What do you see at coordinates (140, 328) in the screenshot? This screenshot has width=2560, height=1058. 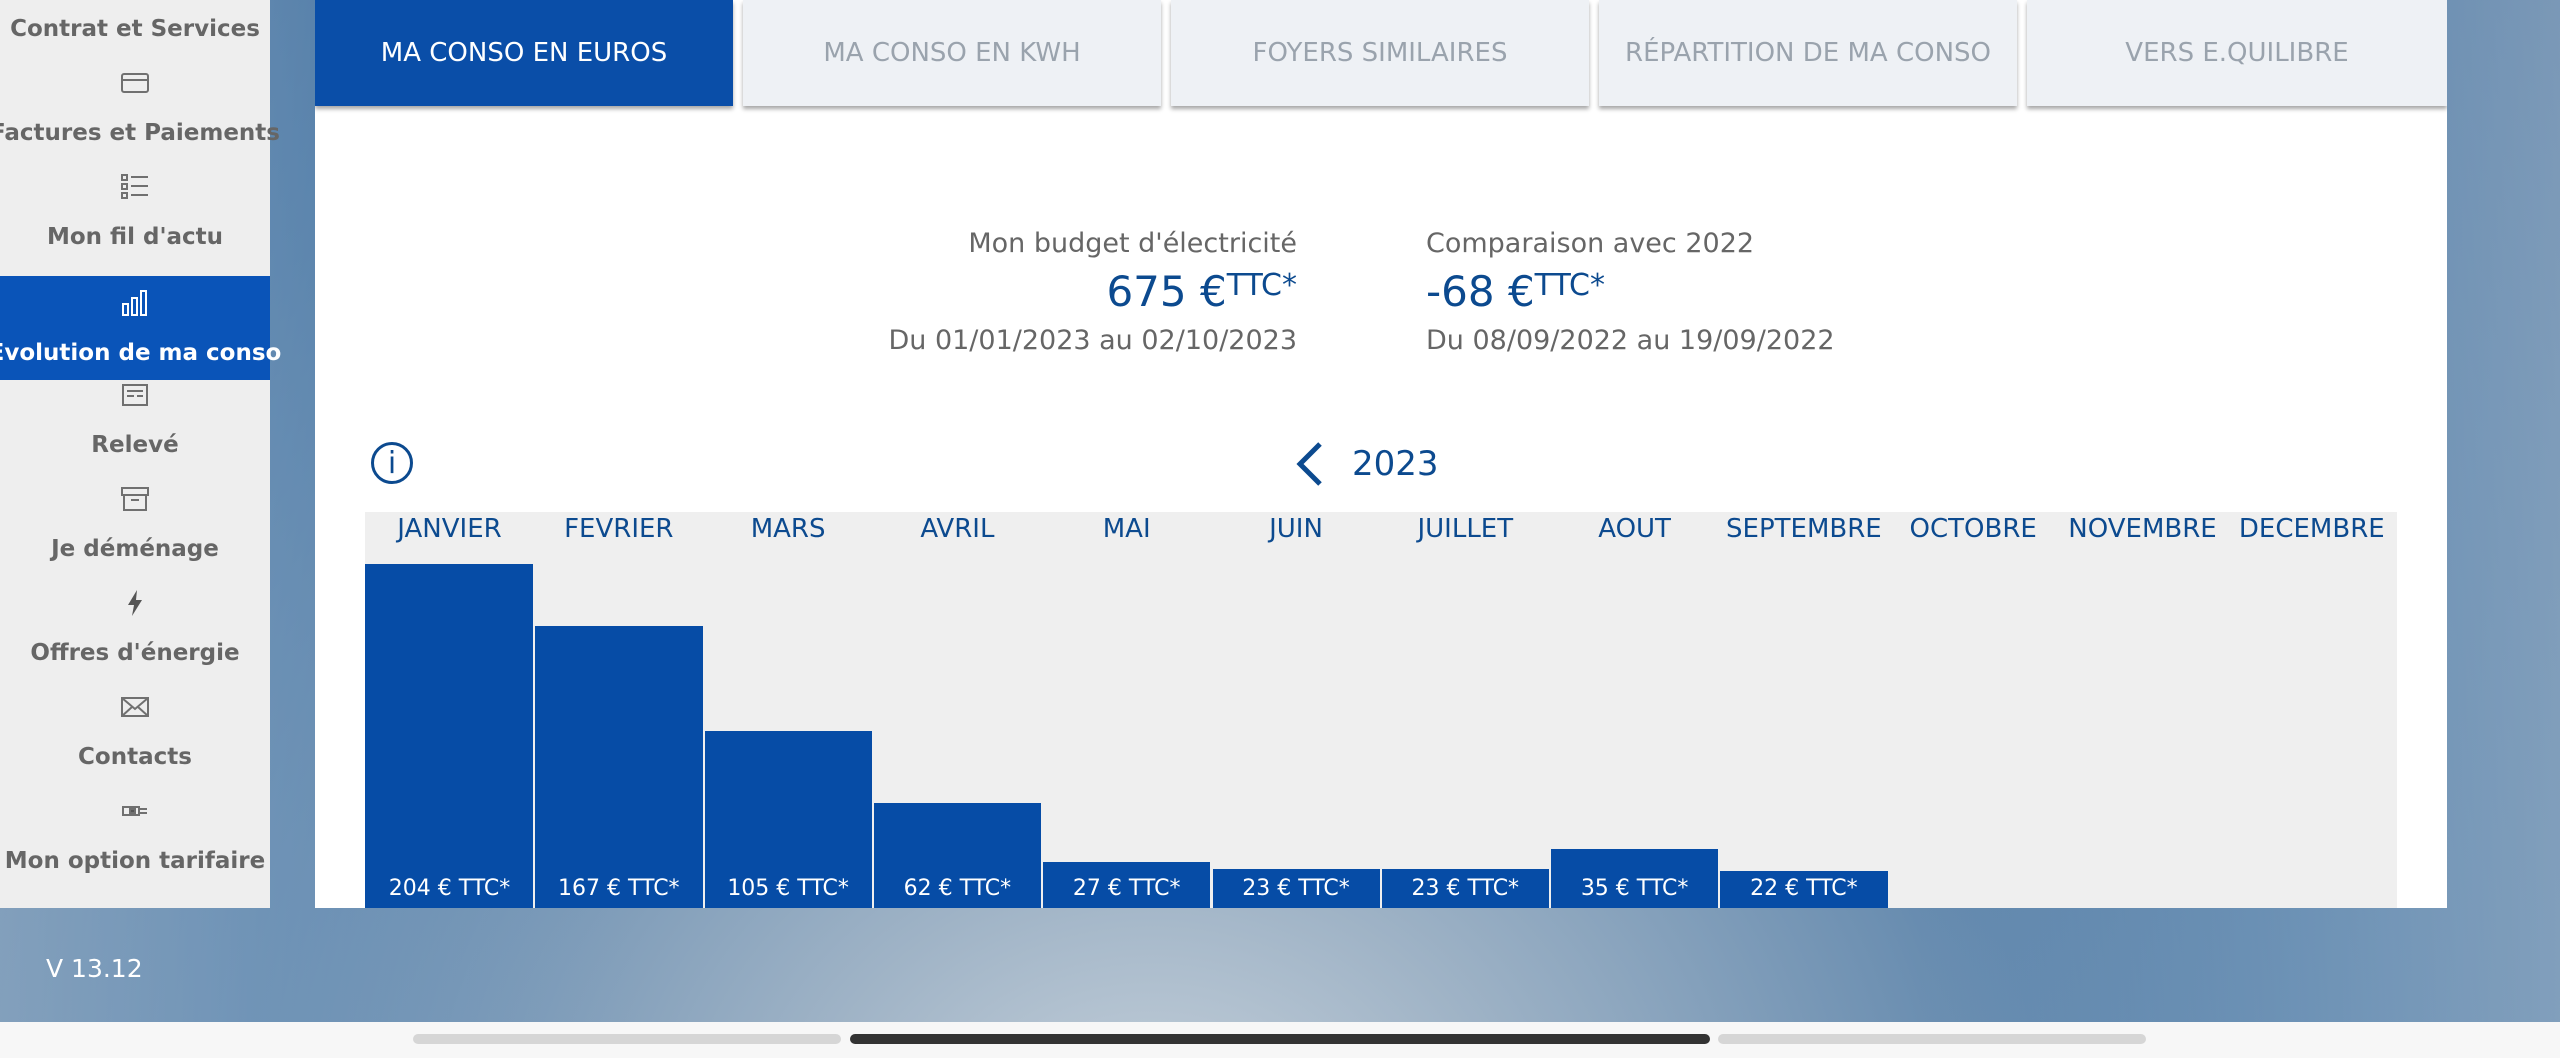 I see `sidebar-item-consumption: Evolution de ma conso` at bounding box center [140, 328].